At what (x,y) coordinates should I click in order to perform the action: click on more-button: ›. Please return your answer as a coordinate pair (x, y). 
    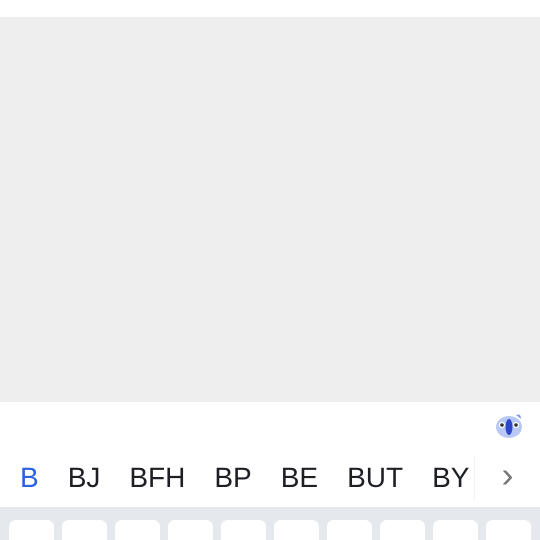
    Looking at the image, I should click on (507, 478).